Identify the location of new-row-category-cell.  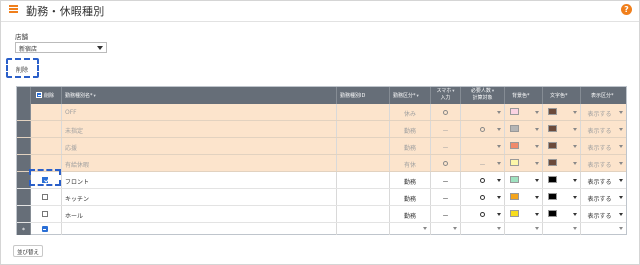
(410, 229).